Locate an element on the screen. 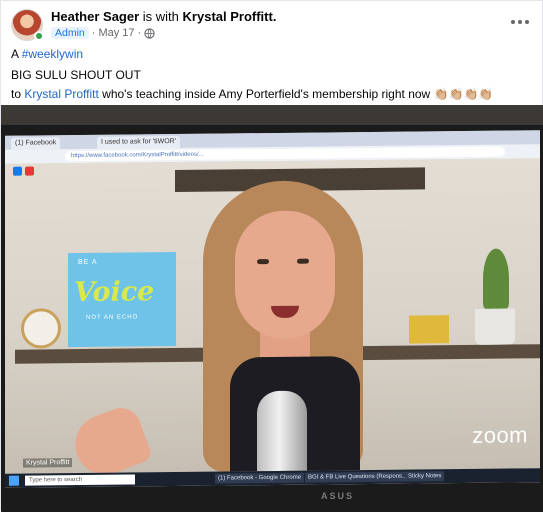 The height and width of the screenshot is (512, 543). live-icon is located at coordinates (29, 171).